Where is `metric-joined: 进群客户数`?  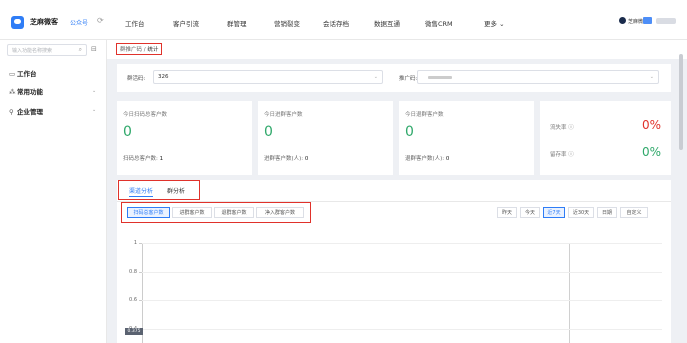
metric-joined: 进群客户数 is located at coordinates (192, 212).